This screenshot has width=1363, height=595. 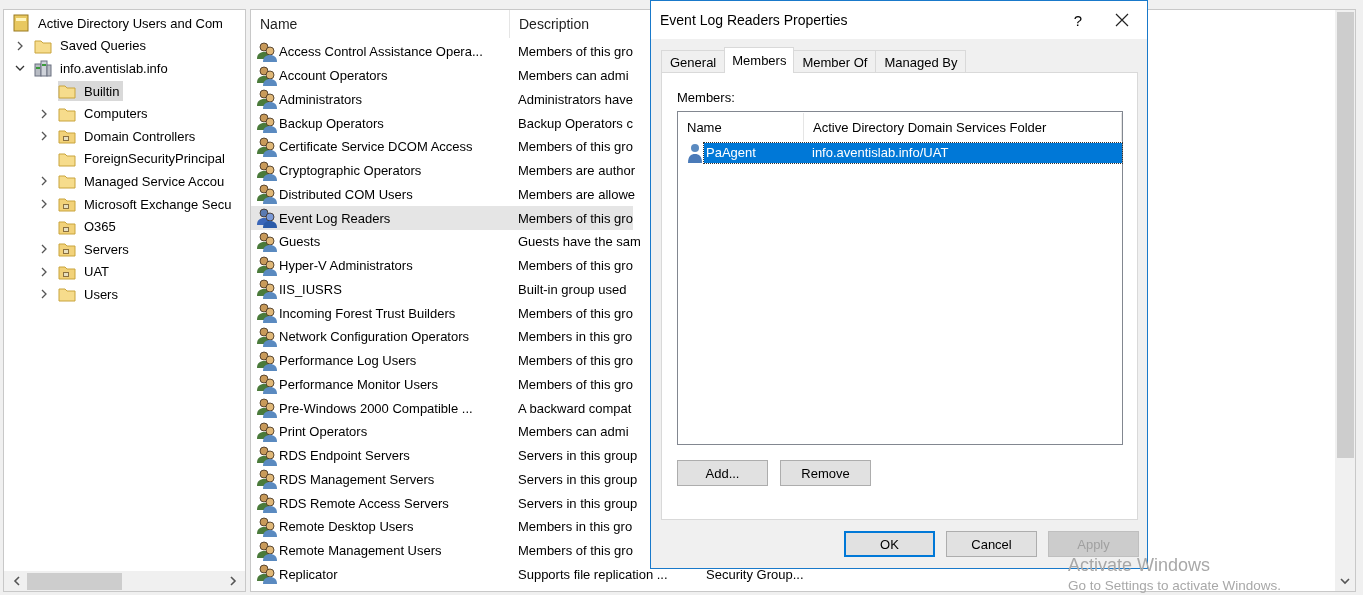 I want to click on tree-item: Saved Queries, so click(x=92, y=45).